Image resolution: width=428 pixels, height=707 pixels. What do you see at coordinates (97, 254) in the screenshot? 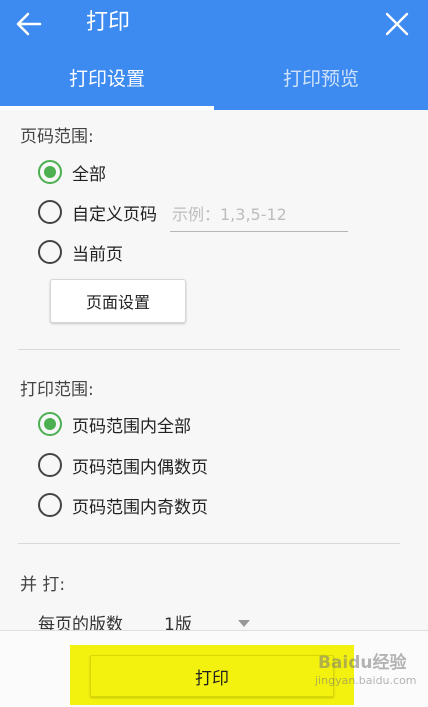
I see `radio-label: 当前页` at bounding box center [97, 254].